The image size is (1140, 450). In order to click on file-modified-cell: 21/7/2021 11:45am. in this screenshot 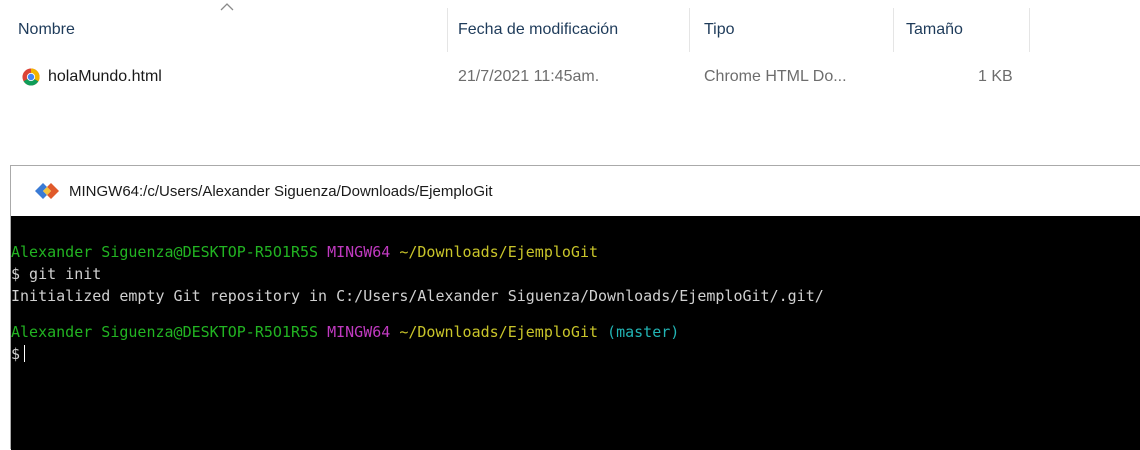, I will do `click(528, 77)`.